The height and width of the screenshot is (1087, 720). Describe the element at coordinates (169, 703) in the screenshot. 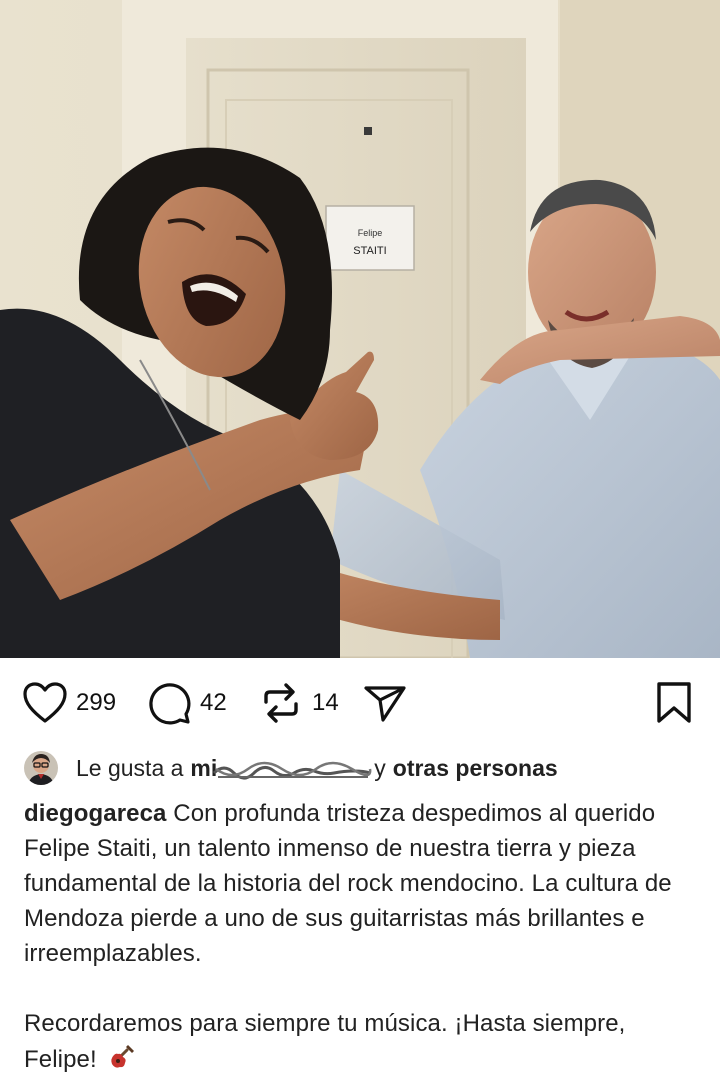

I see `comment-bubble-icon` at that location.